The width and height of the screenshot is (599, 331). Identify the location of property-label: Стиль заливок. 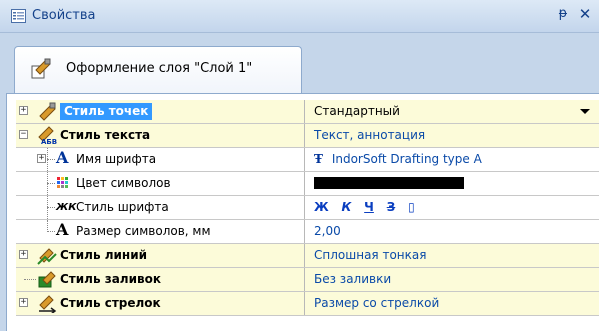
(110, 279).